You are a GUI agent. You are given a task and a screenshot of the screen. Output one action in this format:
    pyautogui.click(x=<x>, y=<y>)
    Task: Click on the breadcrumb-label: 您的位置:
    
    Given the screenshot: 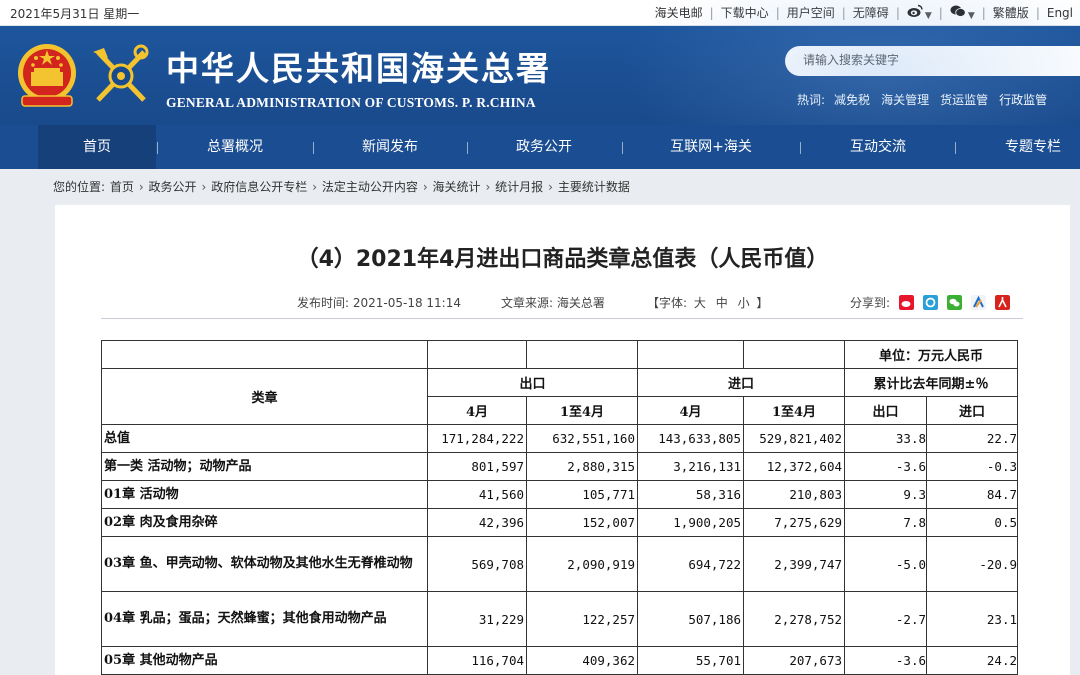 What is the action you would take?
    pyautogui.click(x=79, y=187)
    